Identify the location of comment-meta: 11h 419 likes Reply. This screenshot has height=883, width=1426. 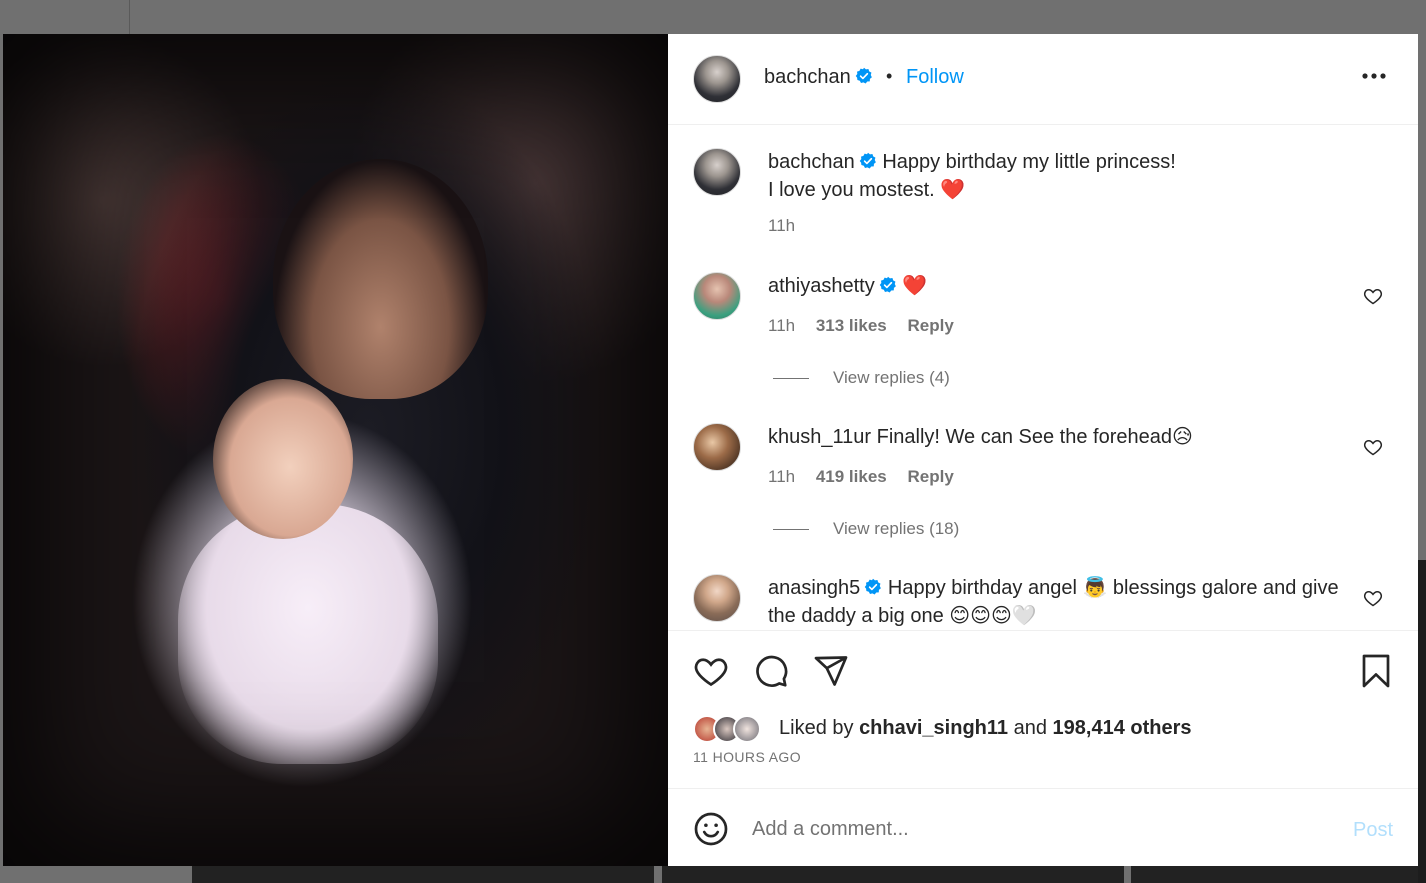
(869, 477).